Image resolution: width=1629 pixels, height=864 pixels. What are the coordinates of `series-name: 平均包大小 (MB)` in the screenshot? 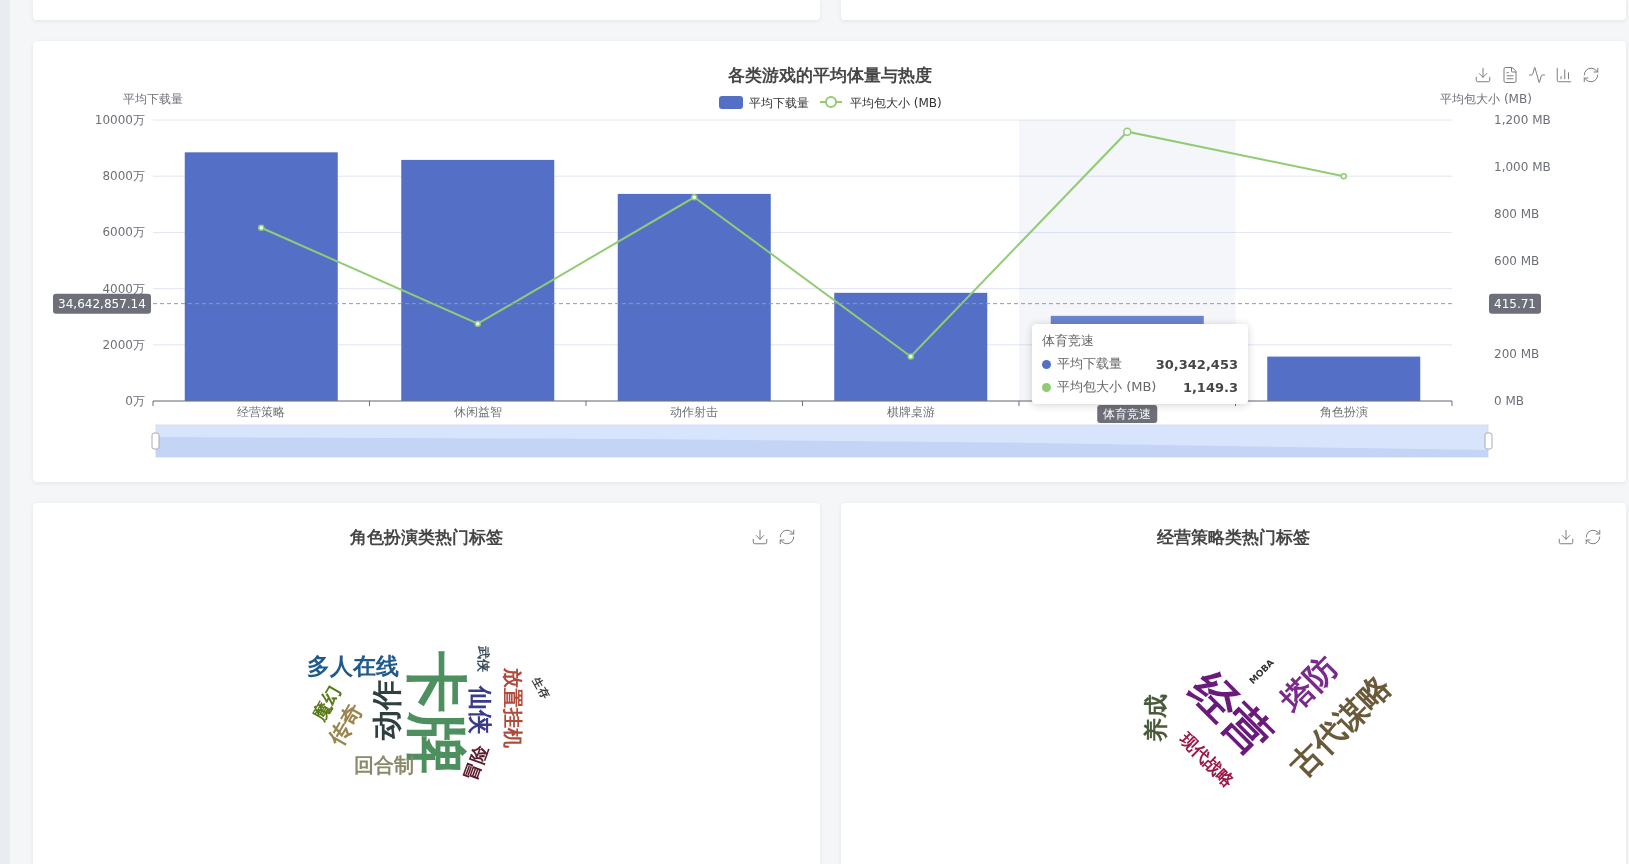 It's located at (1107, 387).